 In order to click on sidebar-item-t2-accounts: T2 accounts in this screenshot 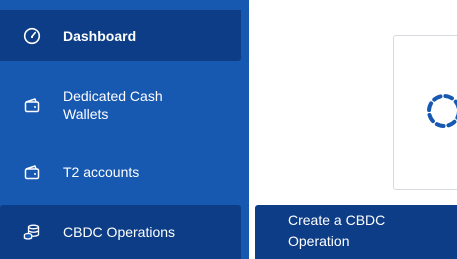, I will do `click(120, 172)`.